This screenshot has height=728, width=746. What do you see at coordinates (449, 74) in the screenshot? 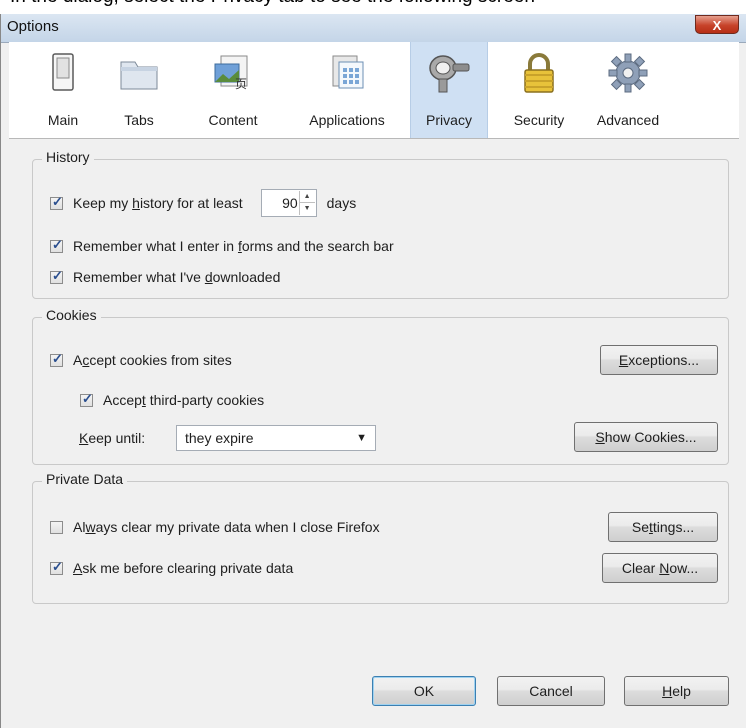
I see `privacy-mask-icon` at bounding box center [449, 74].